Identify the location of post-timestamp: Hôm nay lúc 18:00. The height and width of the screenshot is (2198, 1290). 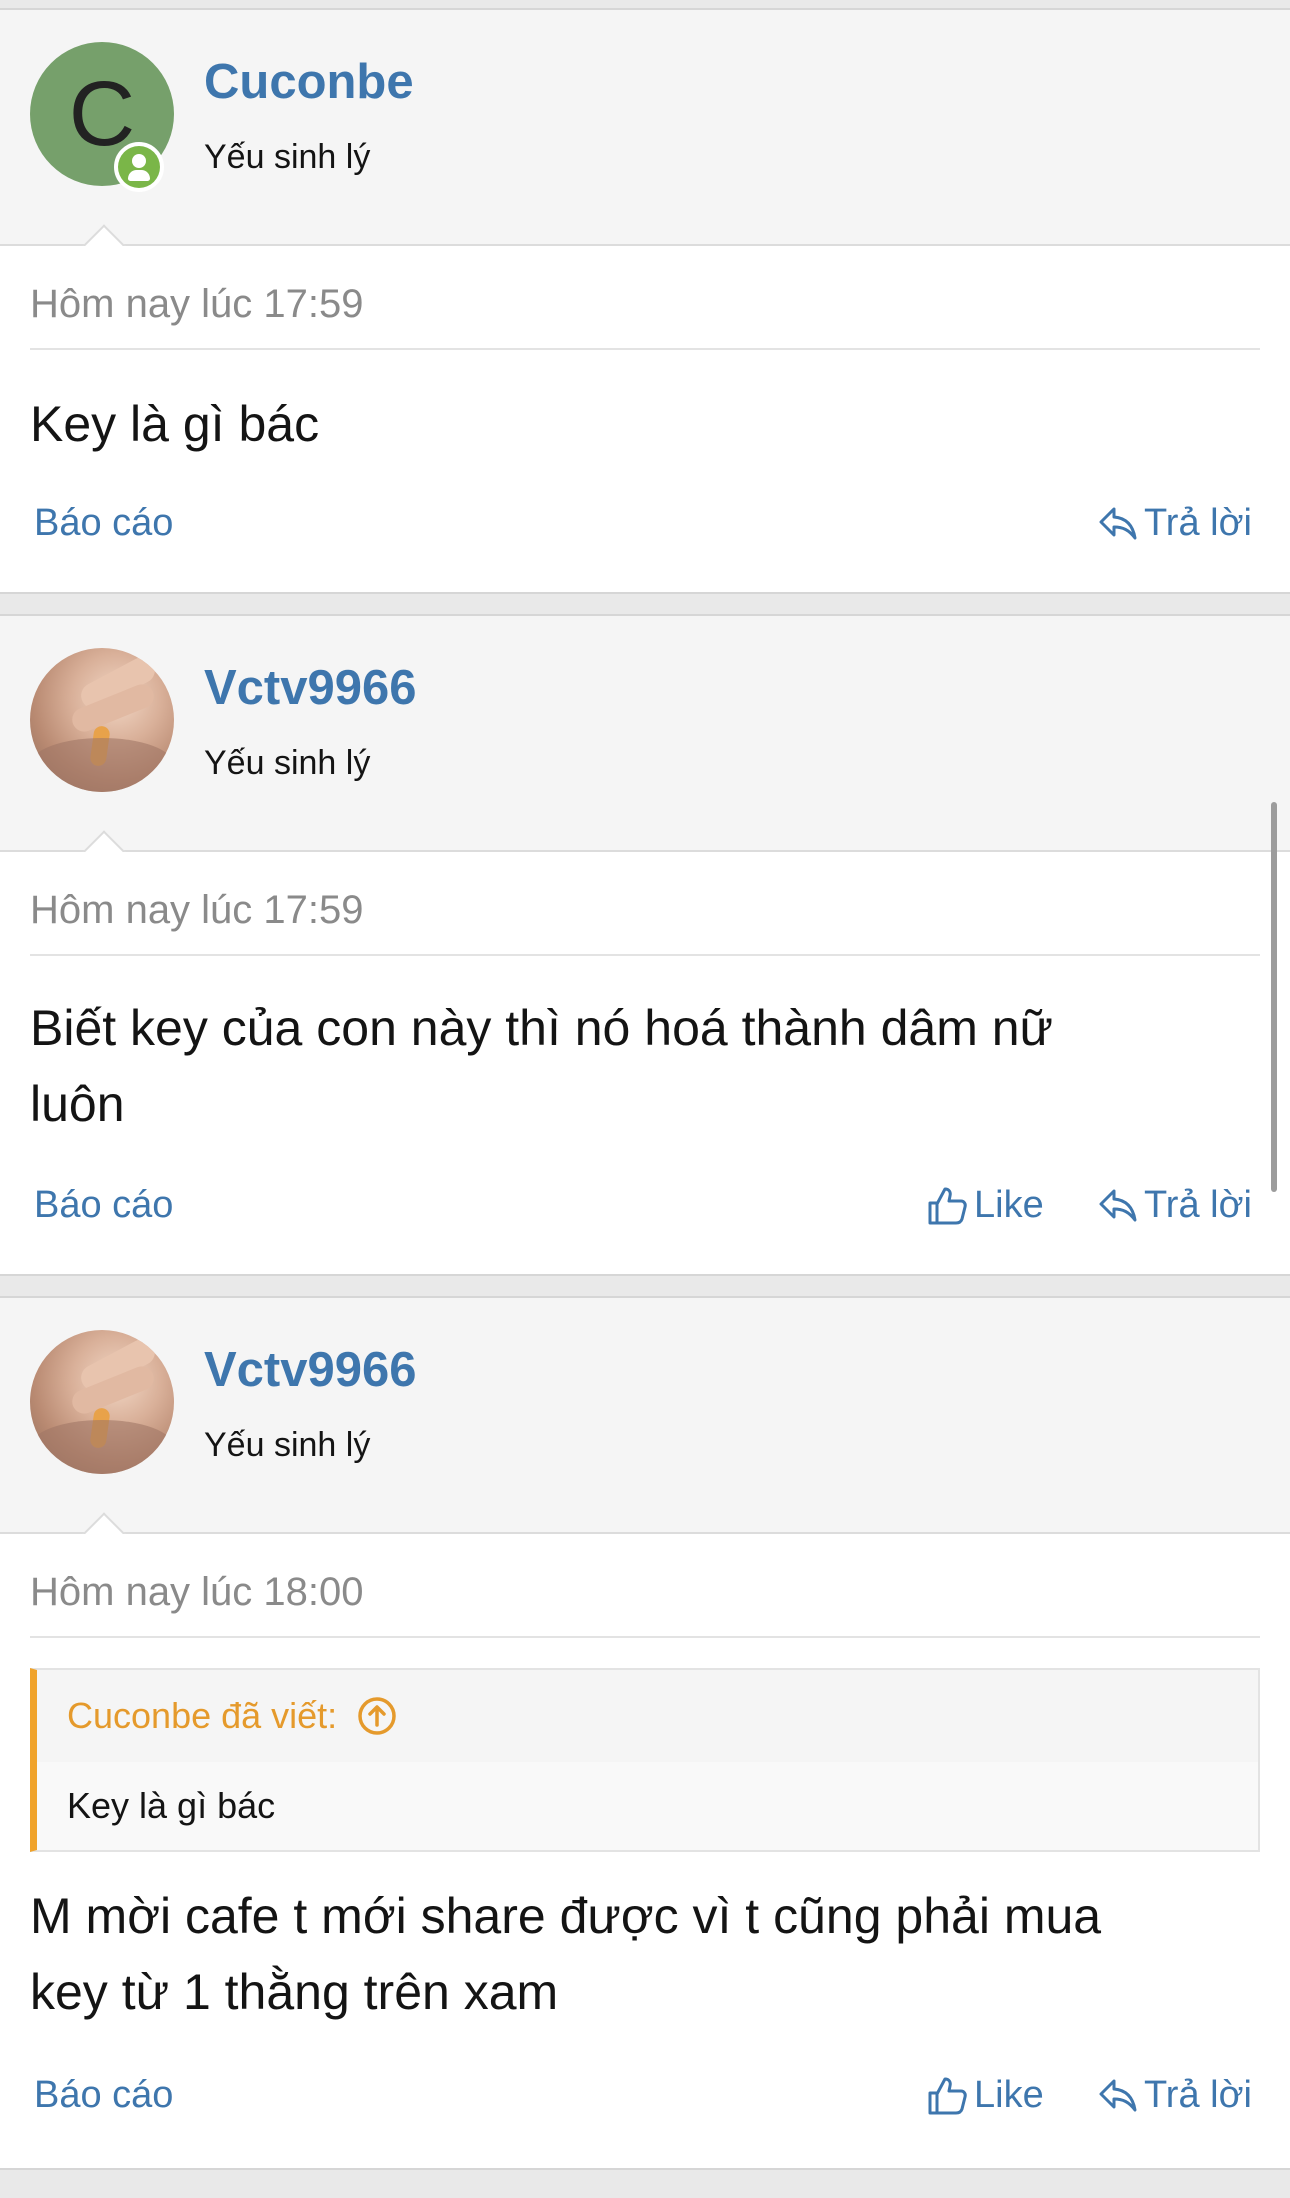
(197, 1592).